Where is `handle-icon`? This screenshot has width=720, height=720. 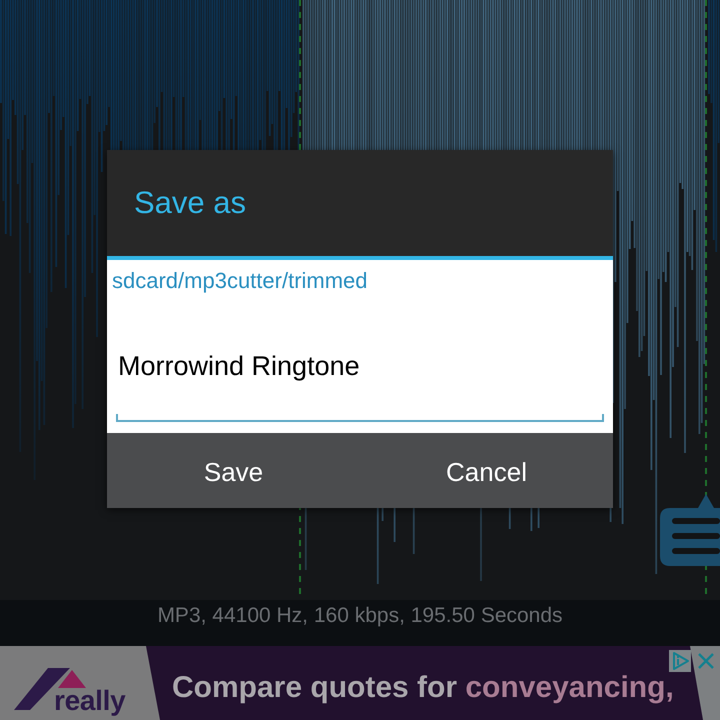 handle-icon is located at coordinates (690, 530).